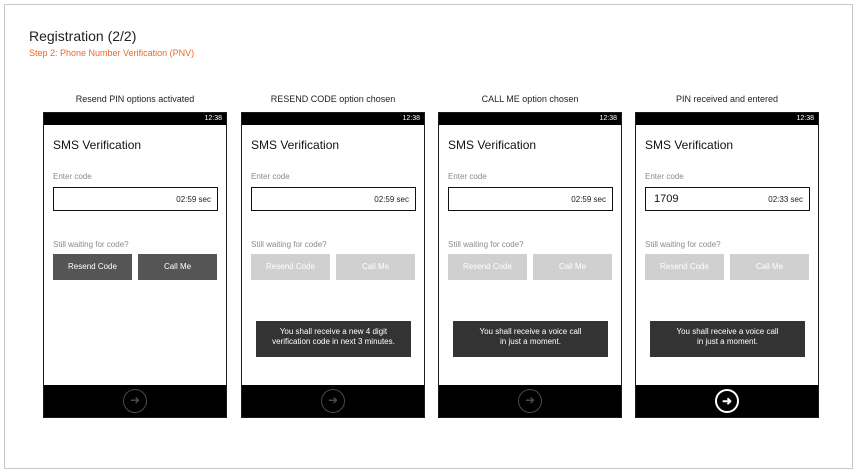  I want to click on toast-line-2: verification code in next 3 minutes., so click(333, 341).